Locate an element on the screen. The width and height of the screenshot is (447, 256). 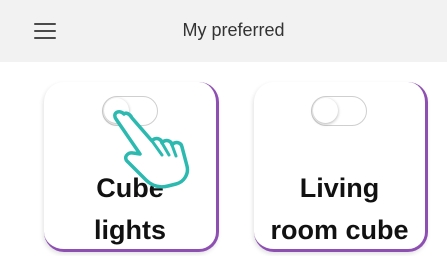
device-label: Living room cube is located at coordinates (339, 209).